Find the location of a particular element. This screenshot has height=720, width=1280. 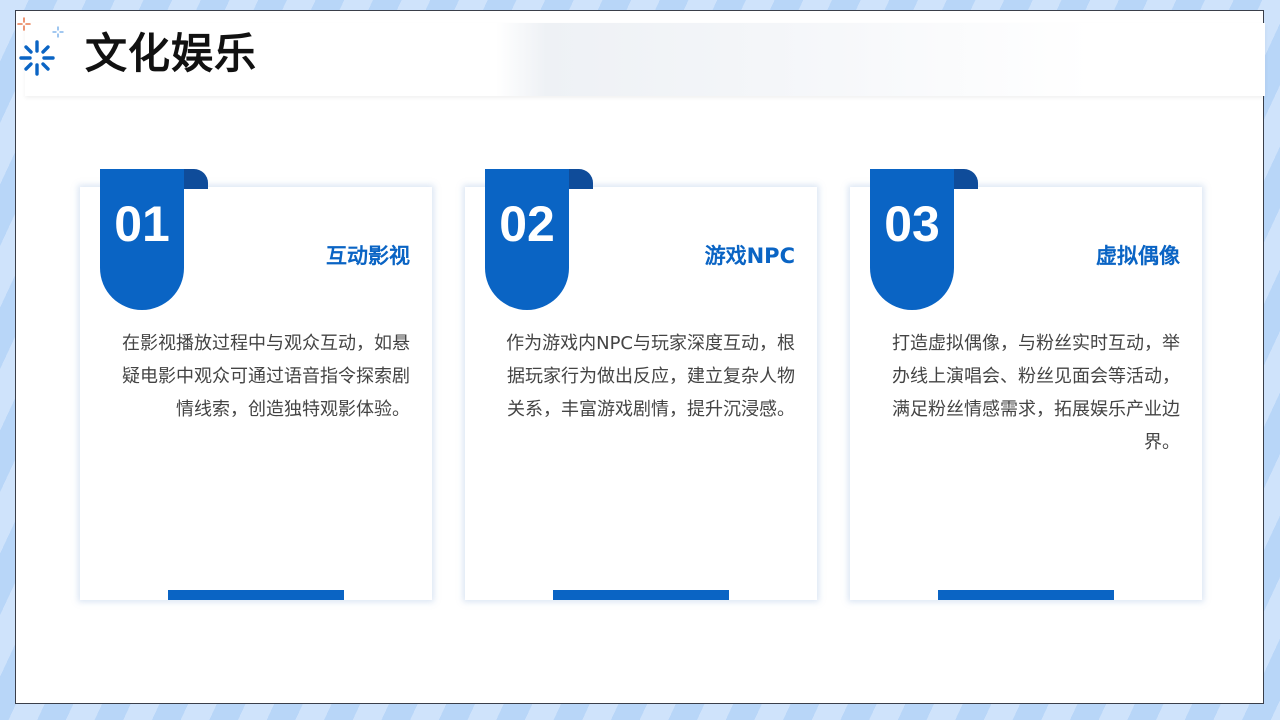

number-ribbon: 02 is located at coordinates (527, 239).